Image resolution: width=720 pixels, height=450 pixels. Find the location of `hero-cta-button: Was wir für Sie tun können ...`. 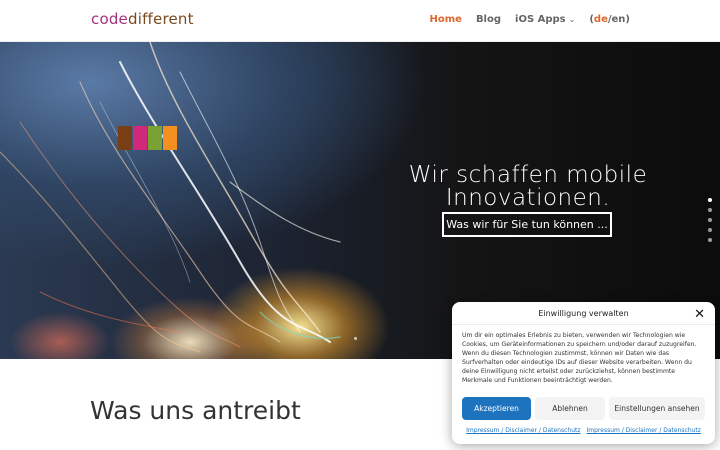

hero-cta-button: Was wir für Sie tun können ... is located at coordinates (527, 224).